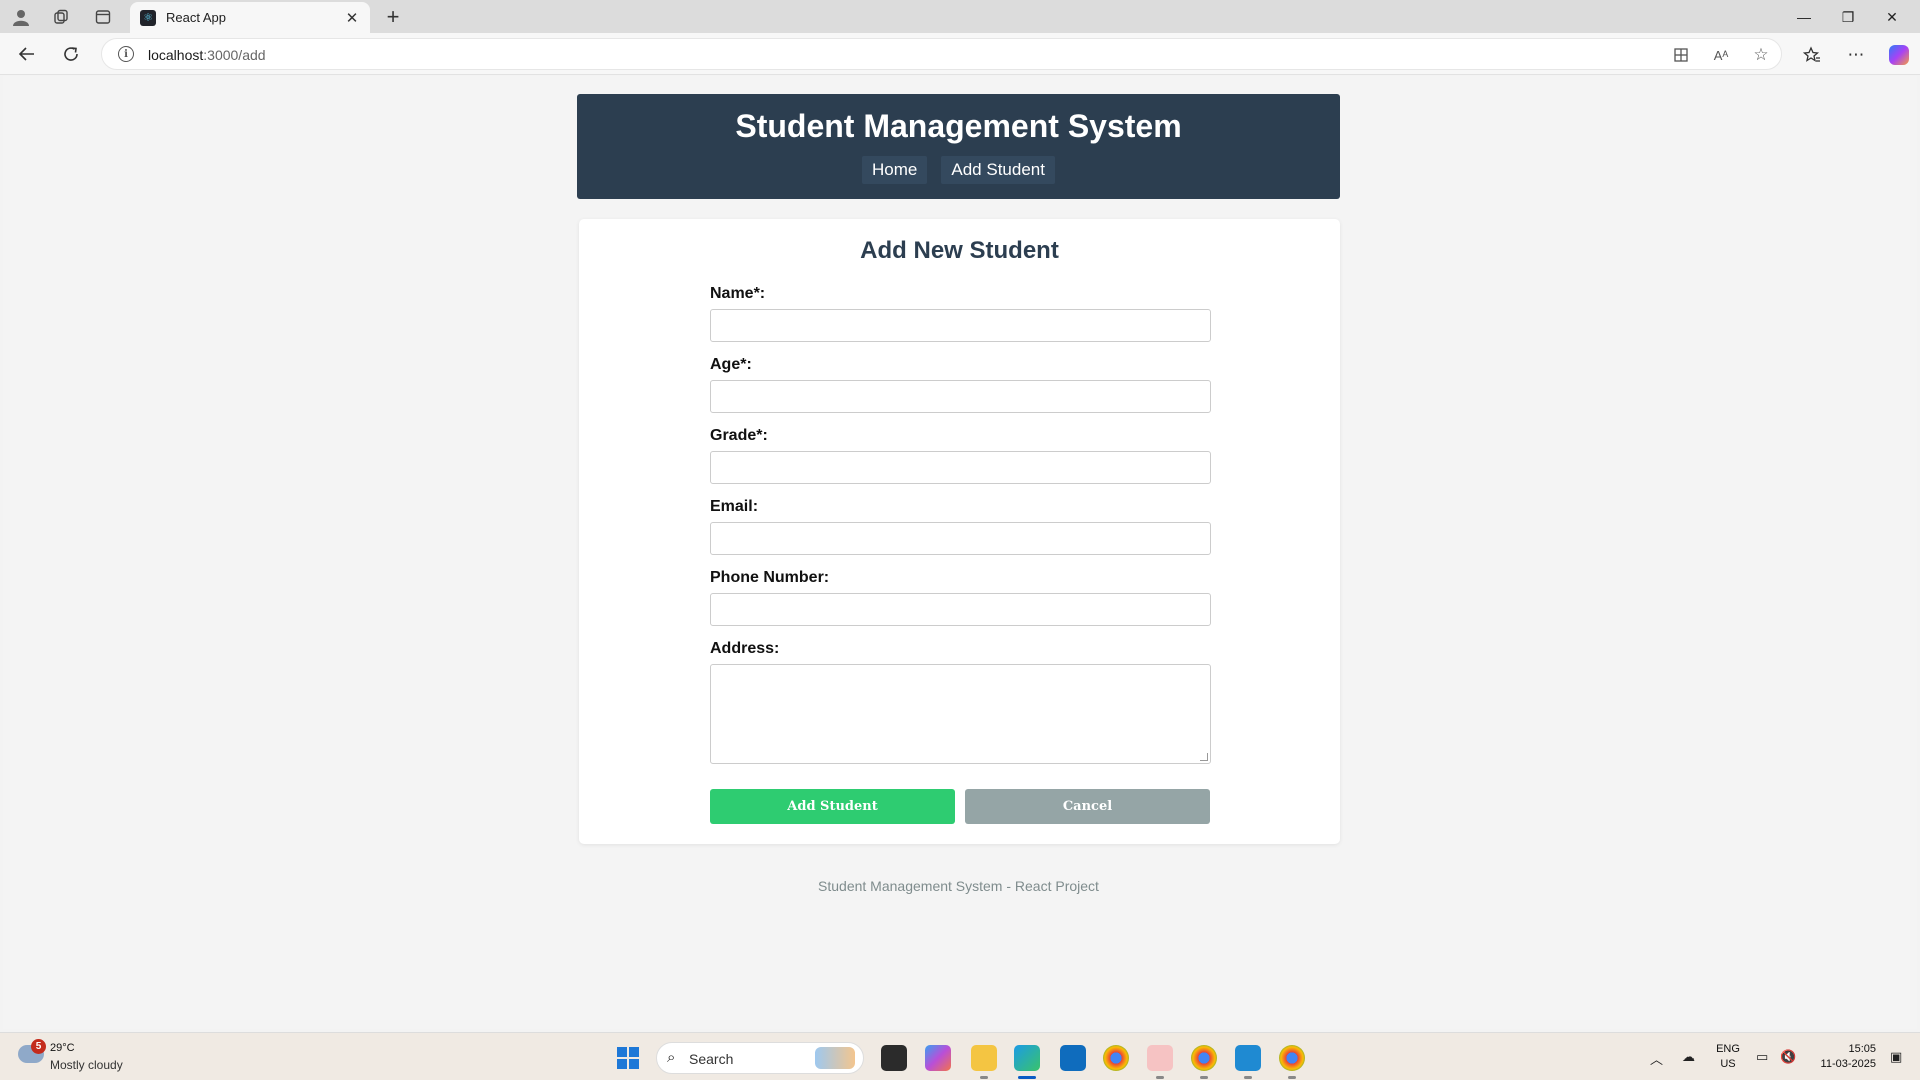 The width and height of the screenshot is (1920, 1080). Describe the element at coordinates (1812, 55) in the screenshot. I see `favorites-icon` at that location.